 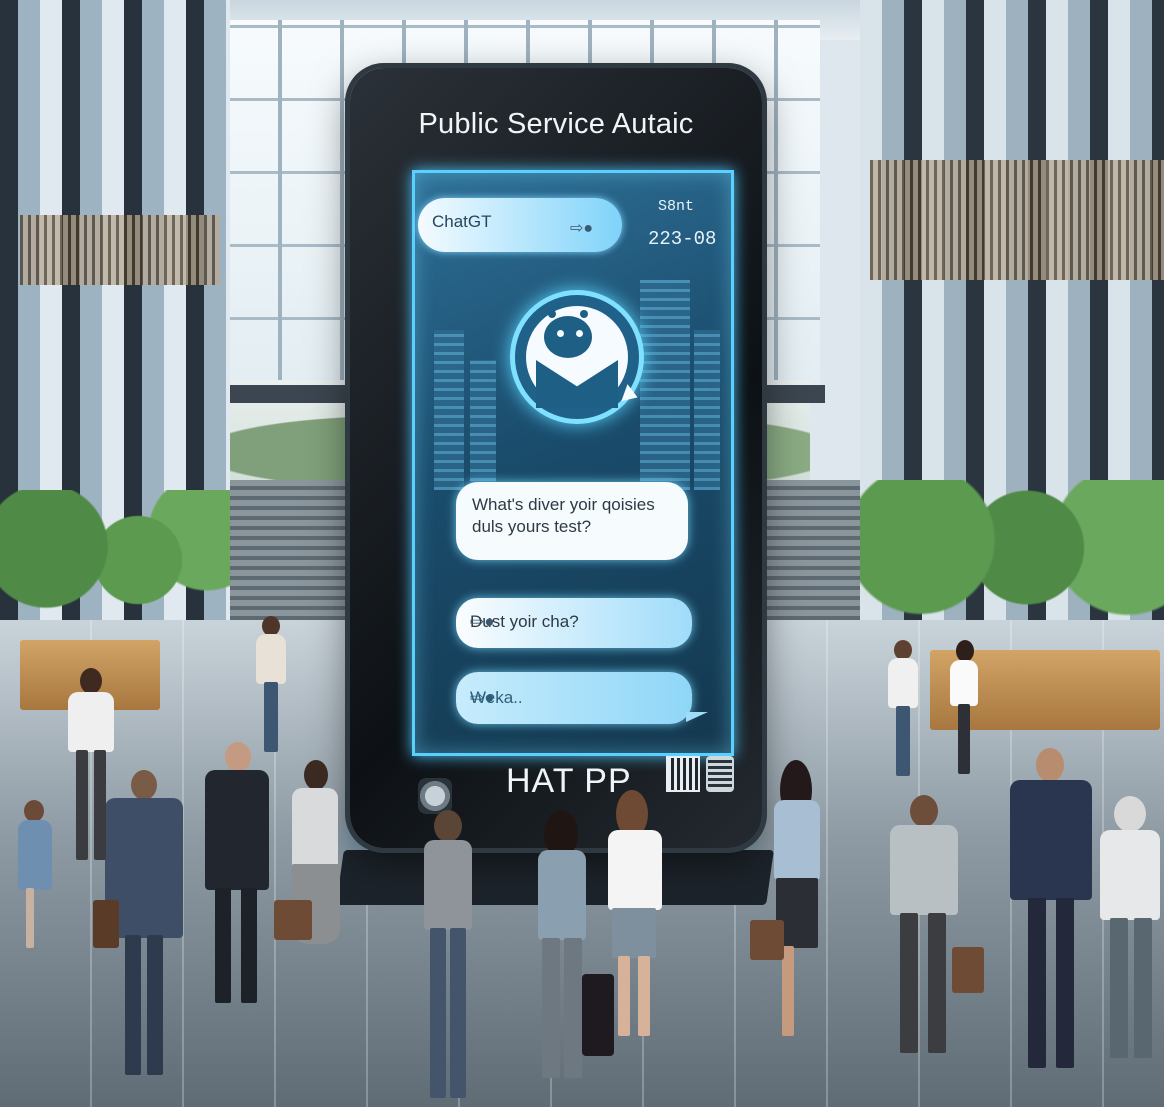 I want to click on left-planters, so click(x=115, y=560).